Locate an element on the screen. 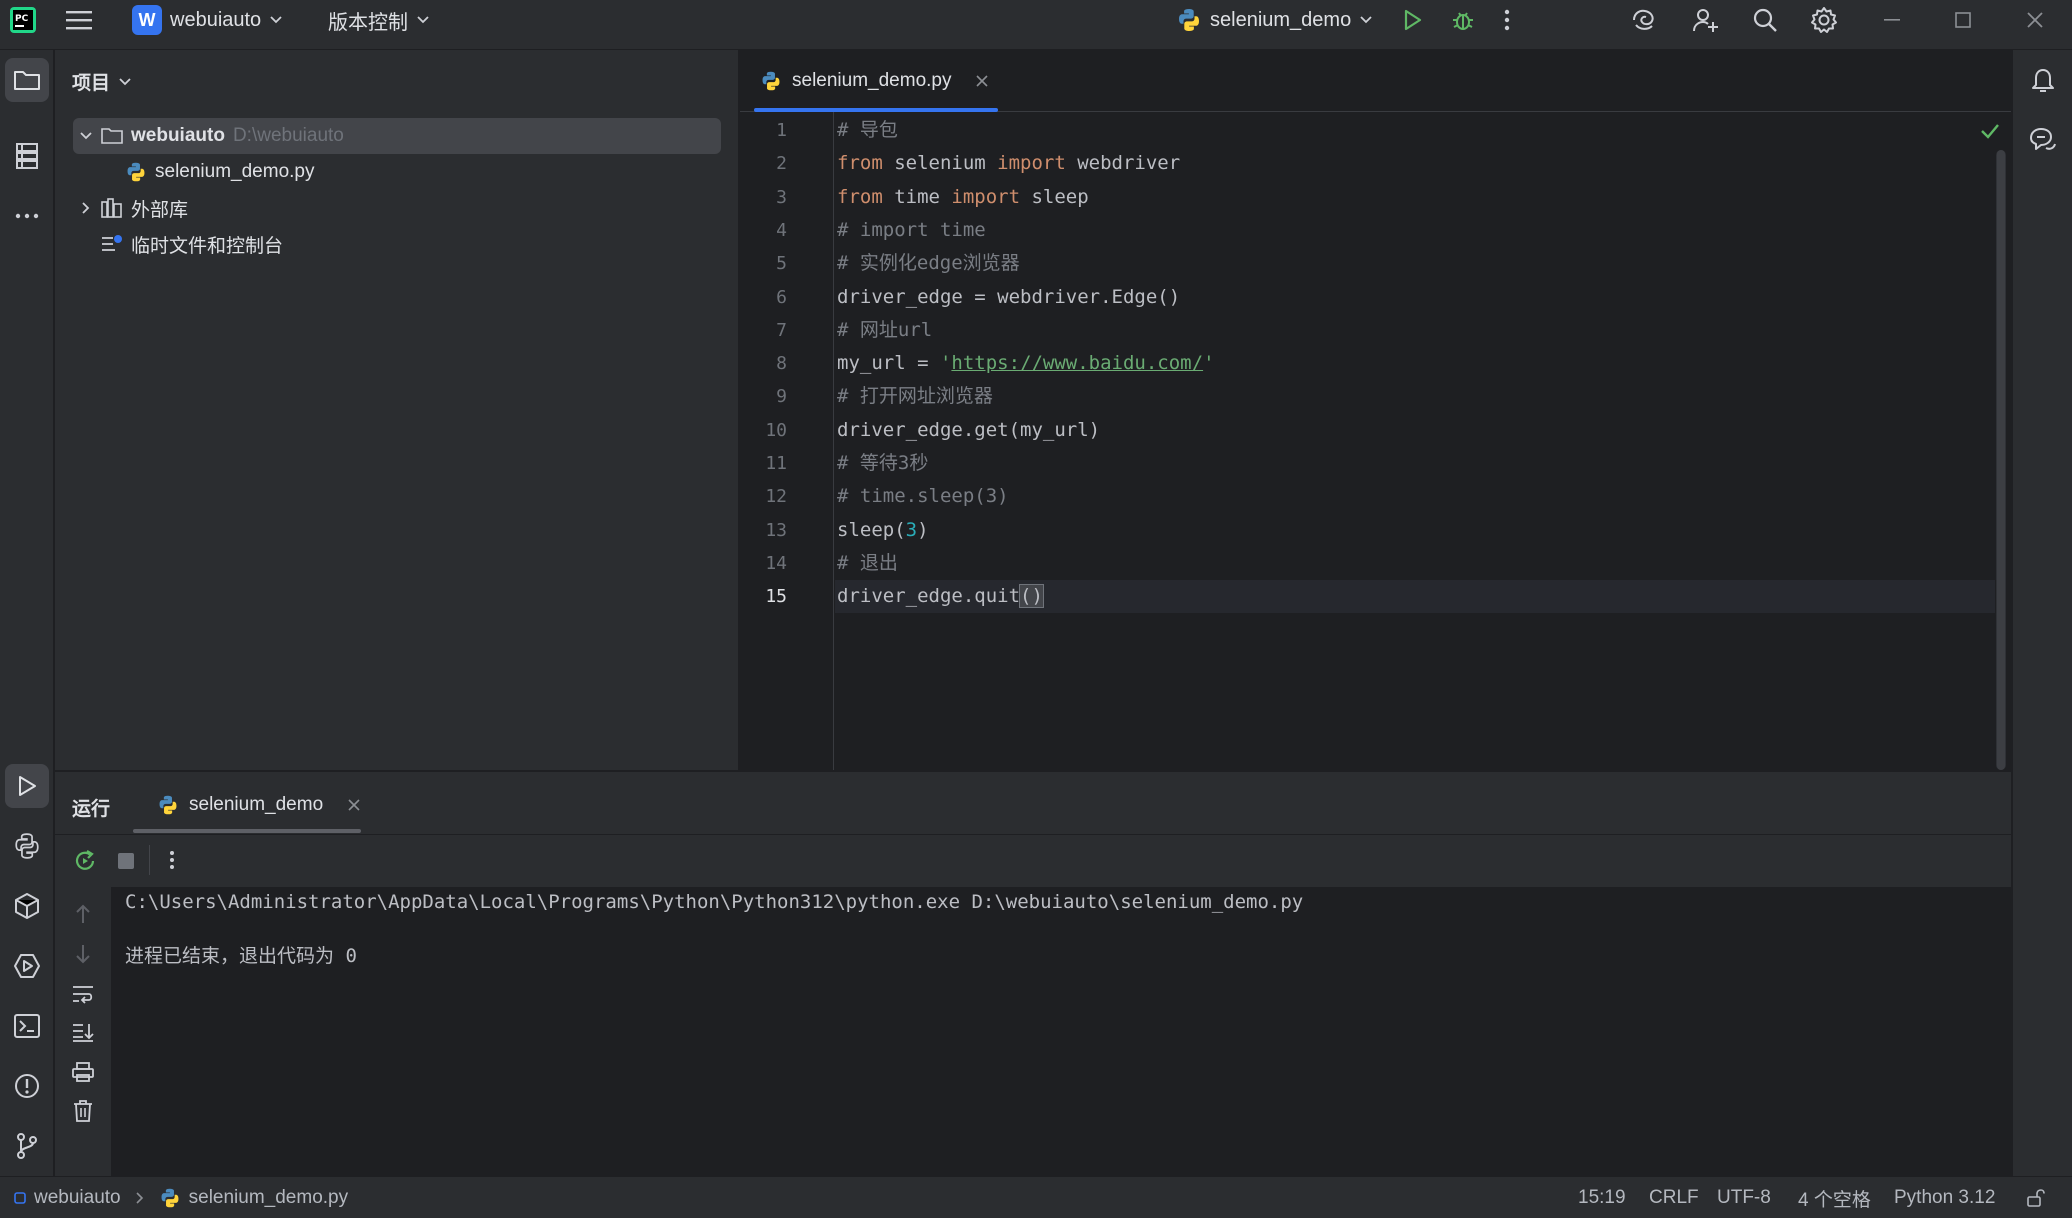  scratches-label: 临时文件和控制台 is located at coordinates (207, 246).